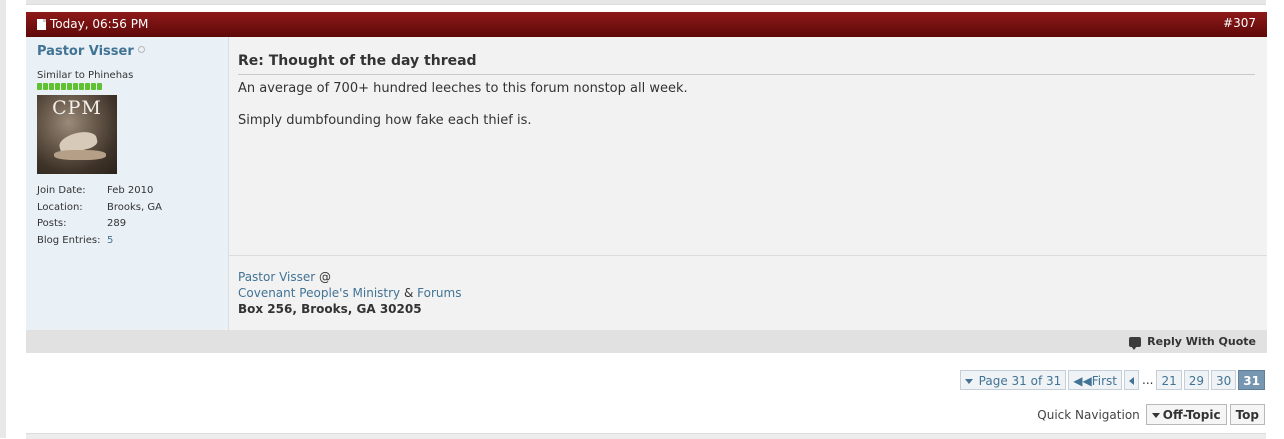 This screenshot has width=1284, height=439. Describe the element at coordinates (1239, 23) in the screenshot. I see `post-number-link: #307` at that location.